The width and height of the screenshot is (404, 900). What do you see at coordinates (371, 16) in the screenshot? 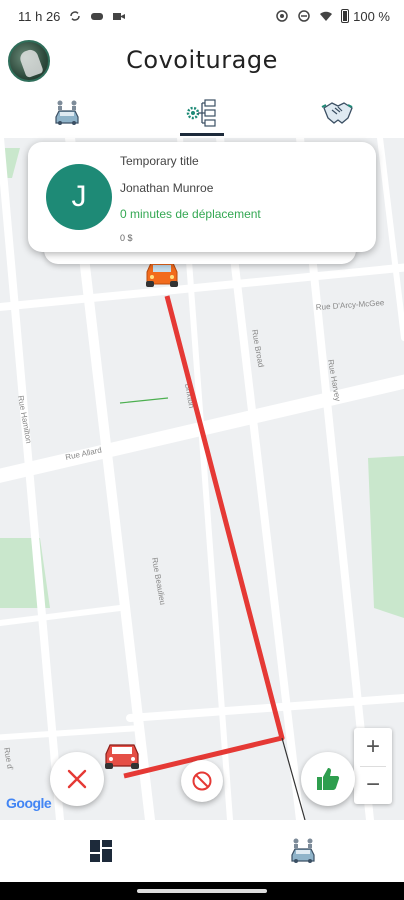
I see `battery-level: 100 %` at bounding box center [371, 16].